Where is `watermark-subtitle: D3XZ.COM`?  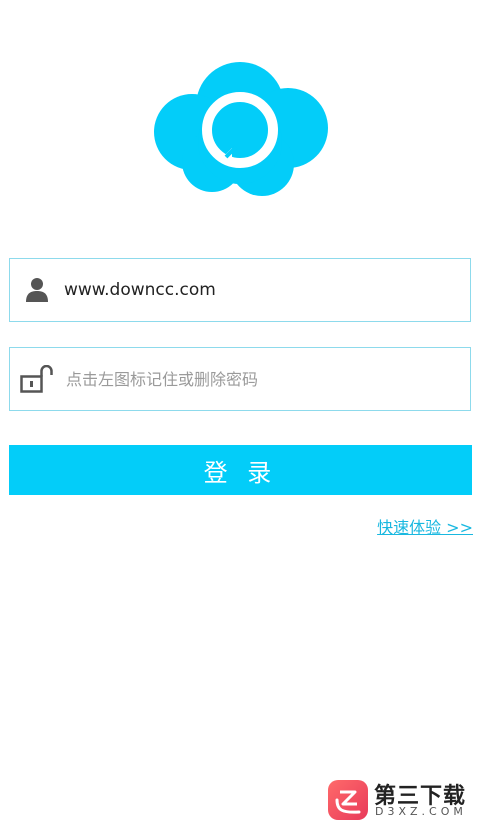
watermark-subtitle: D3XZ.COM is located at coordinates (421, 811).